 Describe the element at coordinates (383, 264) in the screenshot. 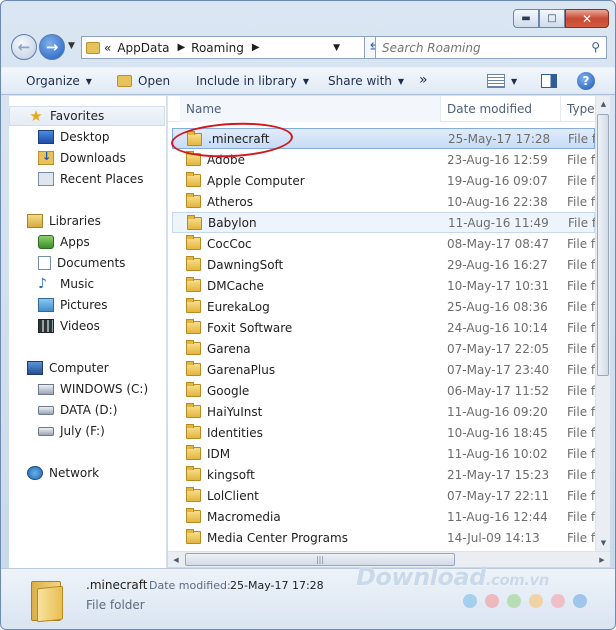

I see `file-row: DawningSoft 29-Aug-16 16:27 File fo` at that location.